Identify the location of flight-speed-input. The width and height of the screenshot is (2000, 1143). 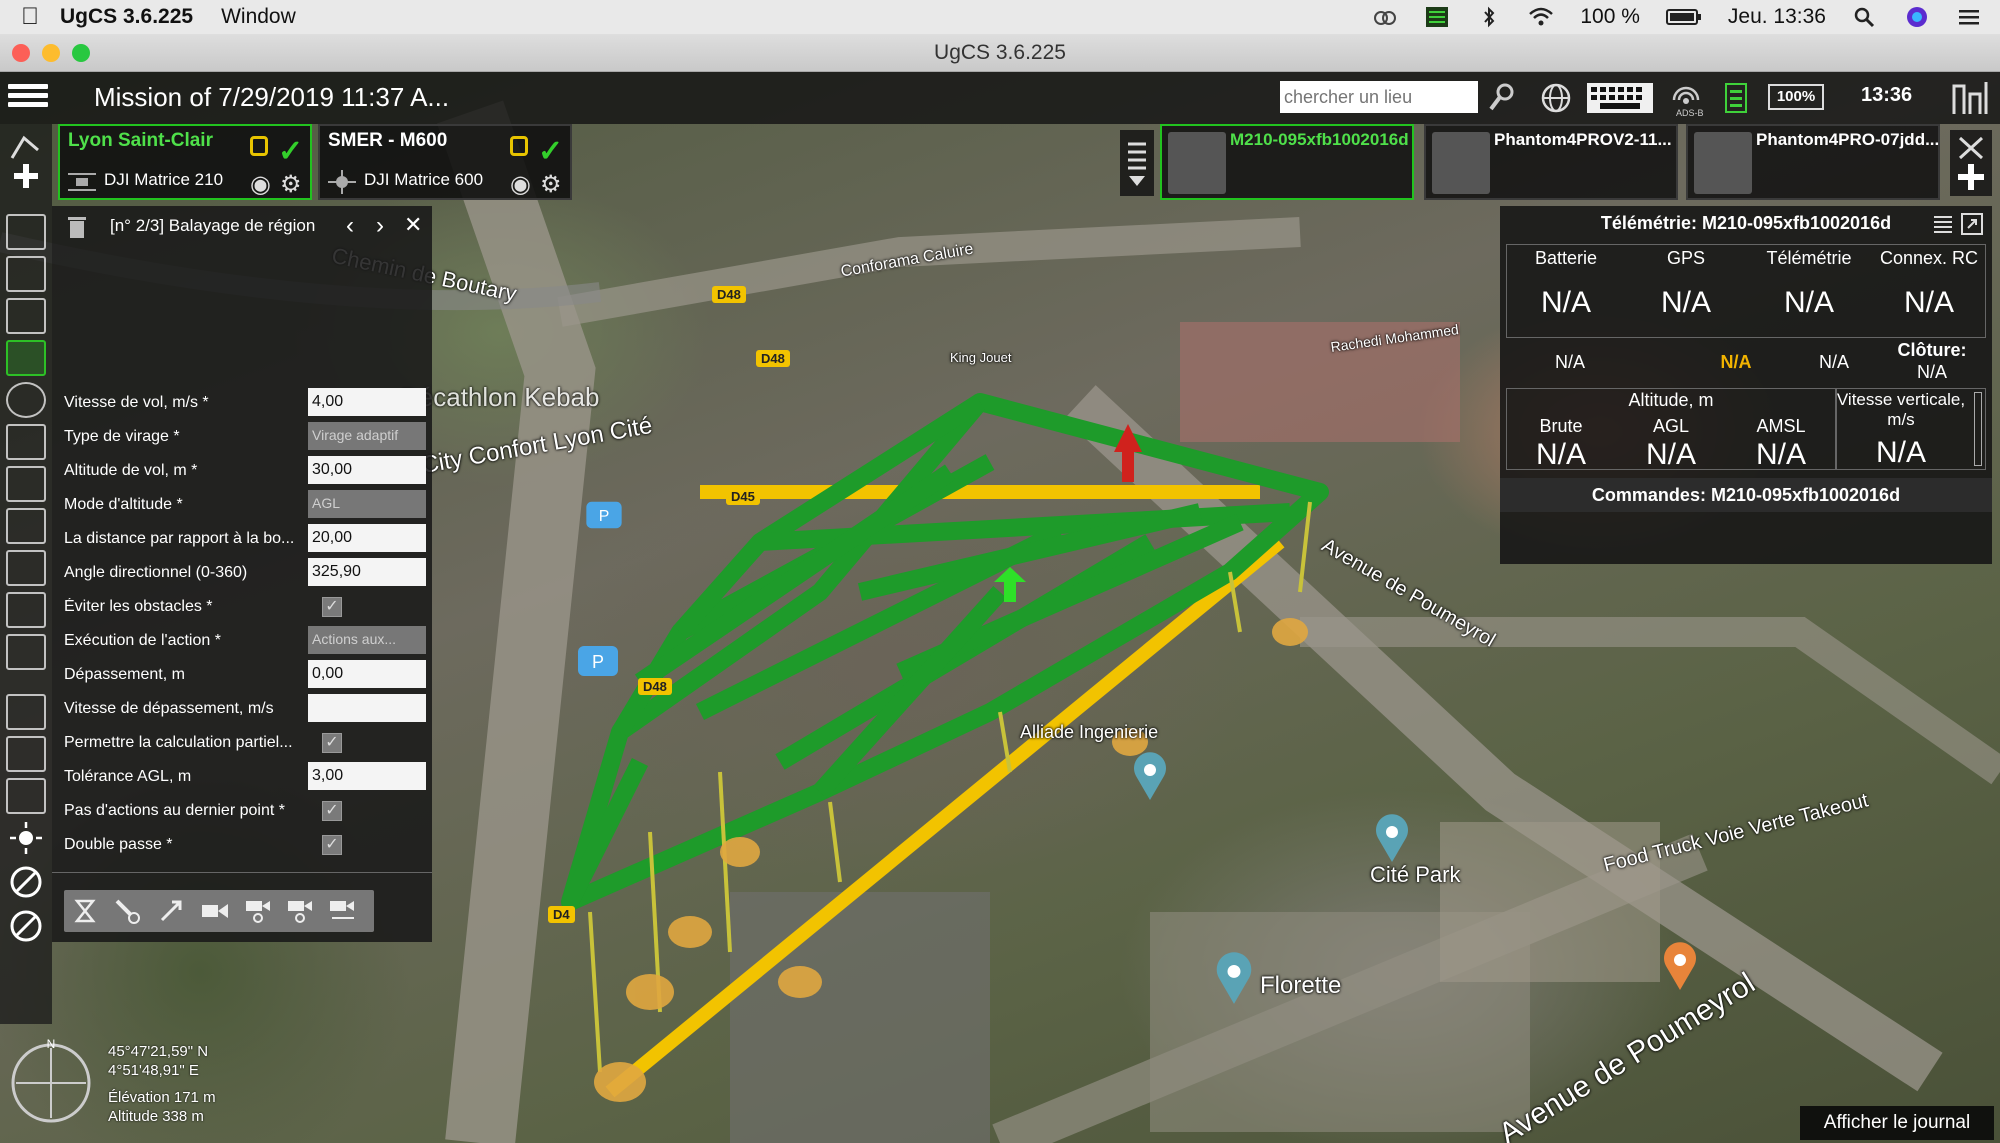
(367, 402).